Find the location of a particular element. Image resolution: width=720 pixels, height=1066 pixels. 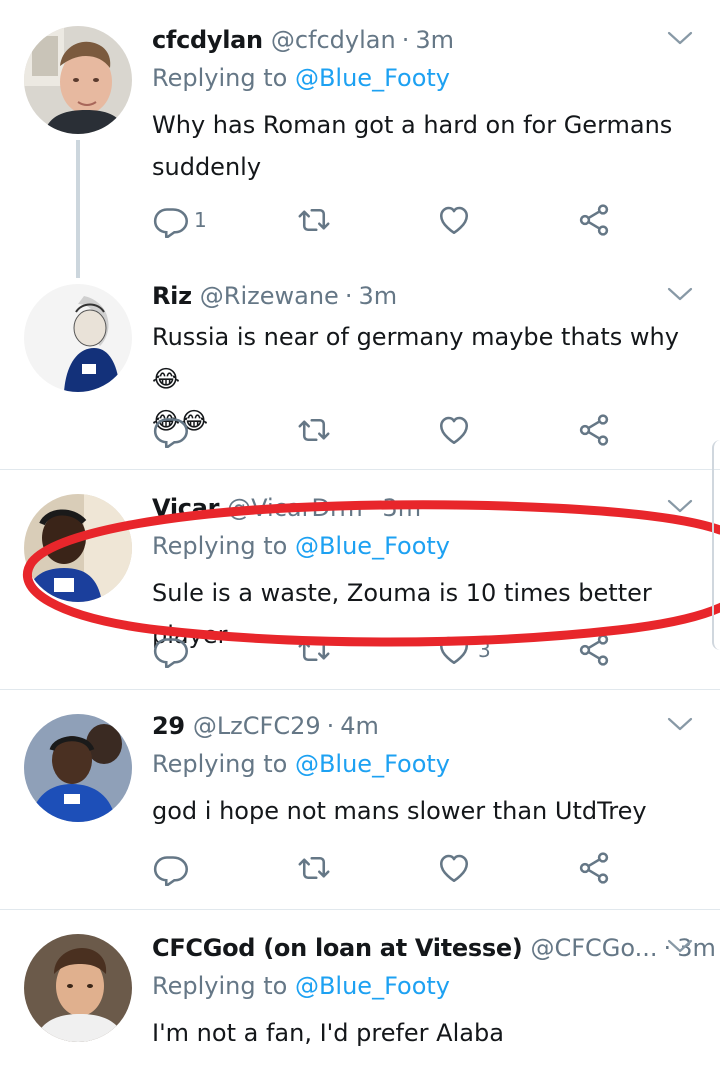

tweet-header: 29 @LzCFC29 · 4m is located at coordinates (265, 726).